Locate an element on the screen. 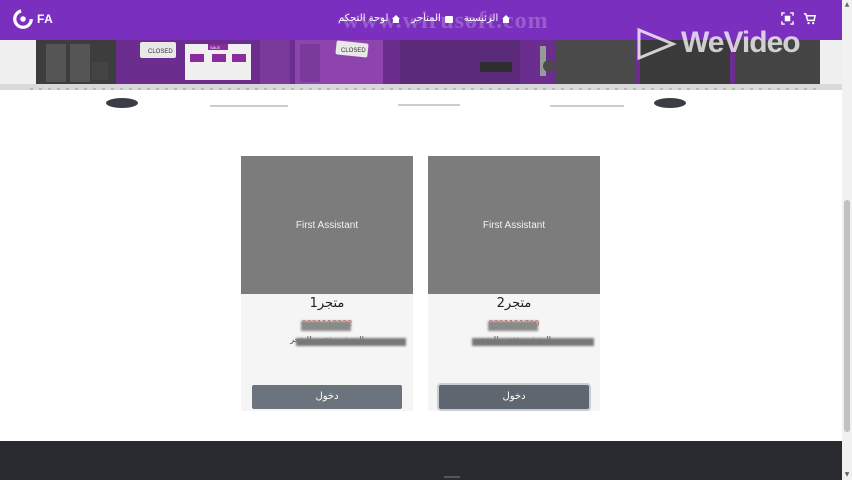  nav-link-stores: المتاجر is located at coordinates (432, 18).